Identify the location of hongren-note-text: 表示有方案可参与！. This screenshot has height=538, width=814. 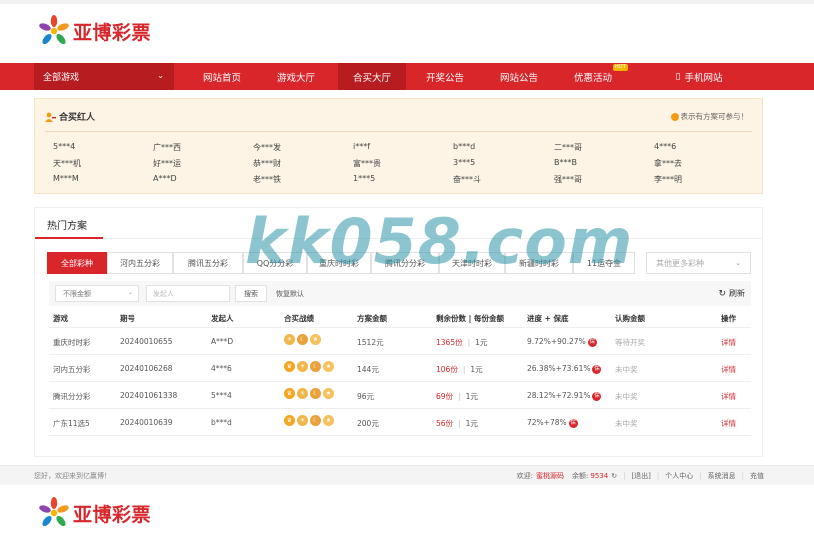
(714, 116).